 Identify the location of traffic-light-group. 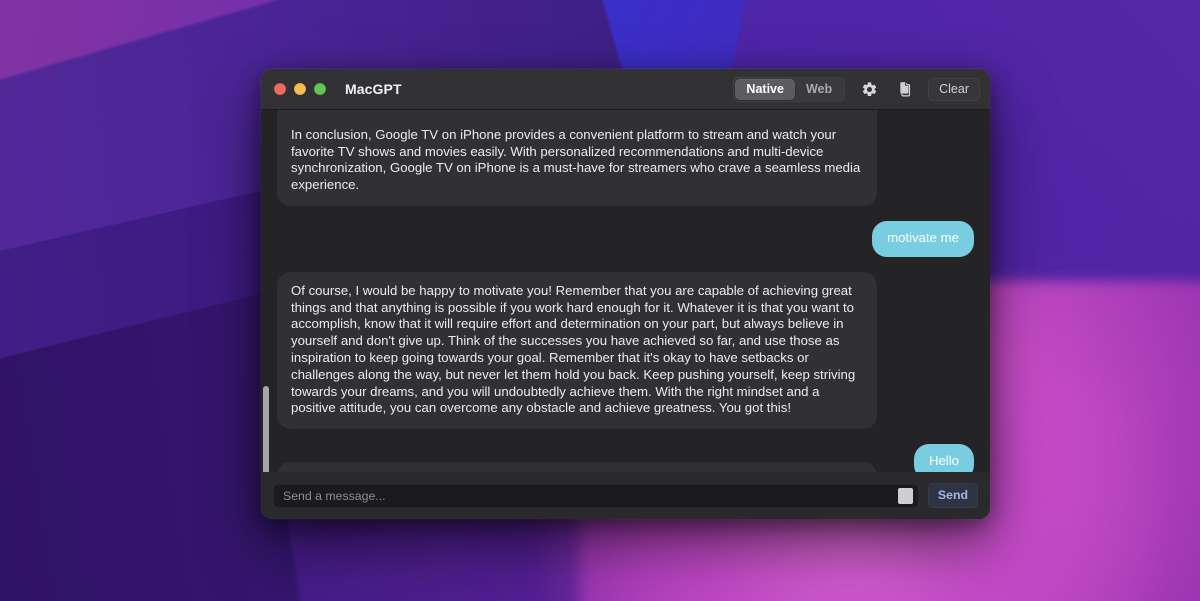
(300, 89).